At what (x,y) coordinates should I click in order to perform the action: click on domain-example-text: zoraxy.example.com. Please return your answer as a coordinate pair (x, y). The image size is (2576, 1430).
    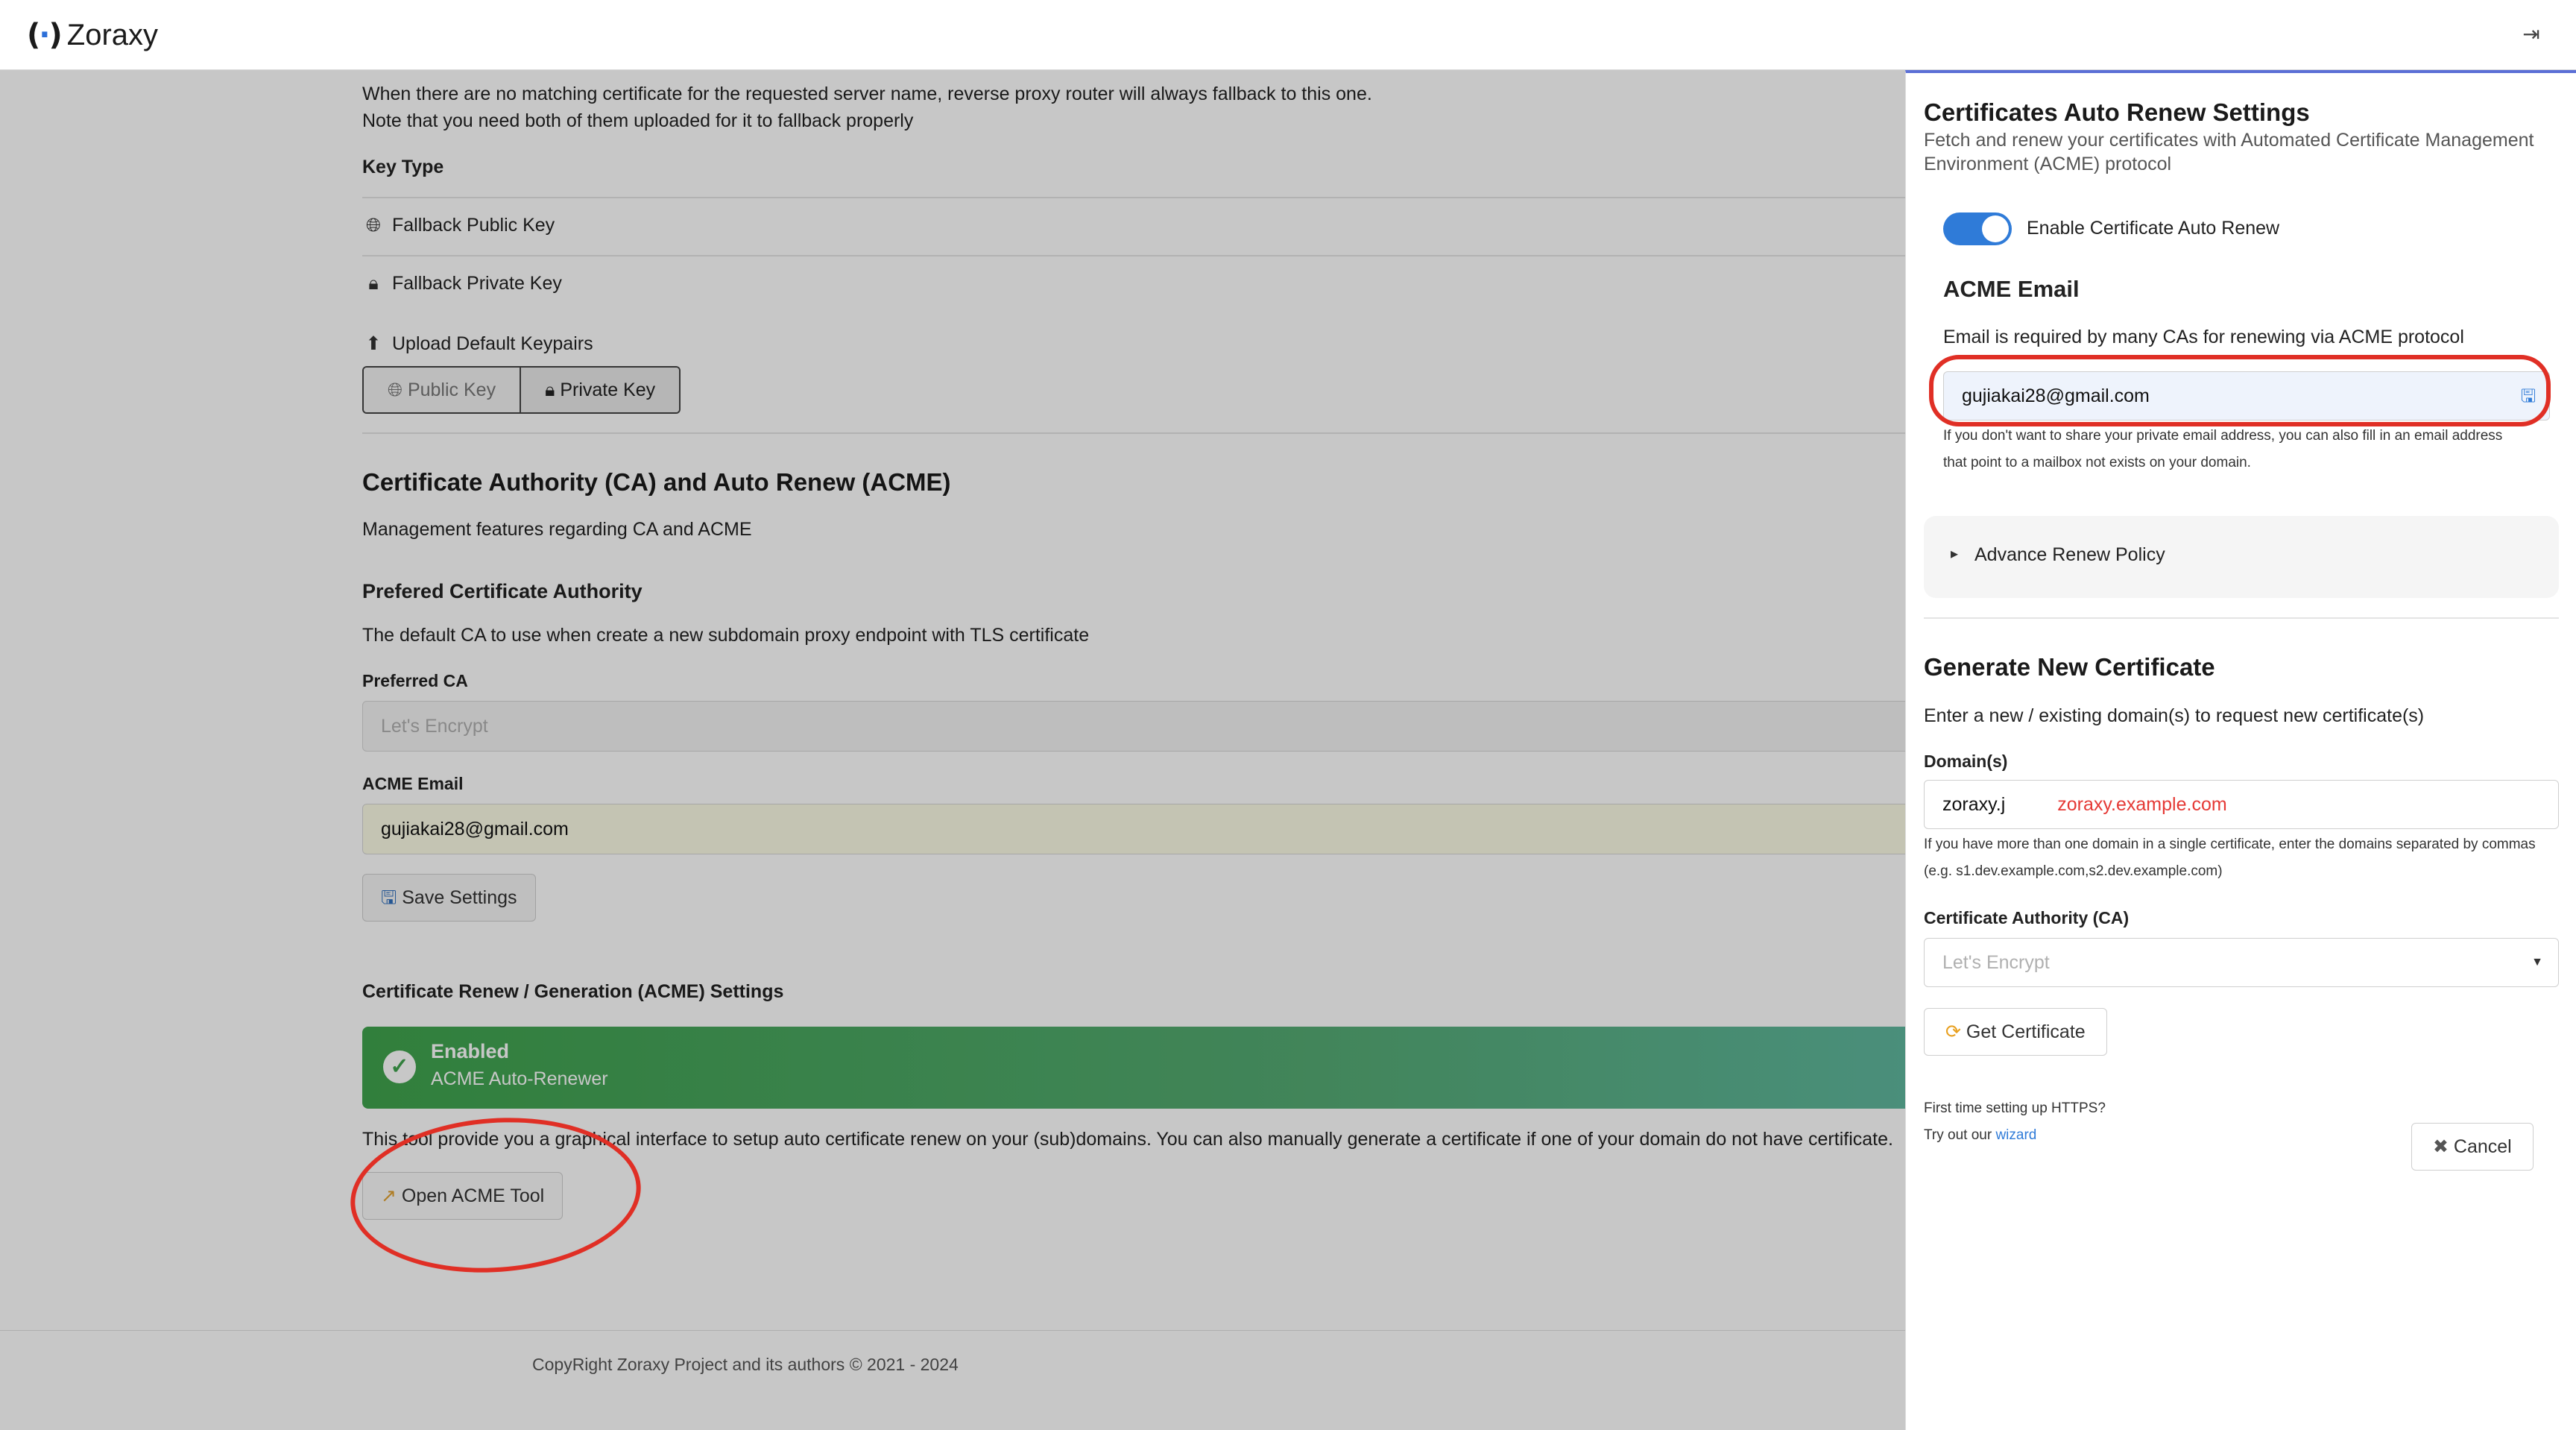
    Looking at the image, I should click on (2142, 804).